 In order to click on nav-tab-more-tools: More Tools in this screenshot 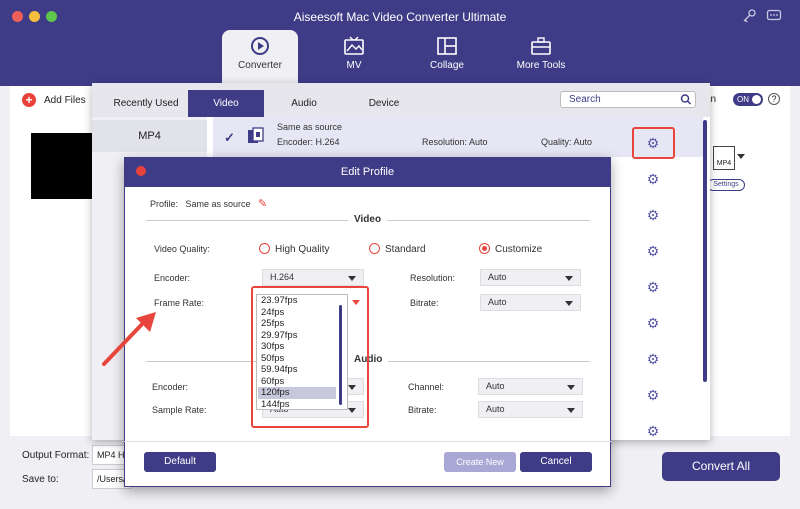, I will do `click(541, 56)`.